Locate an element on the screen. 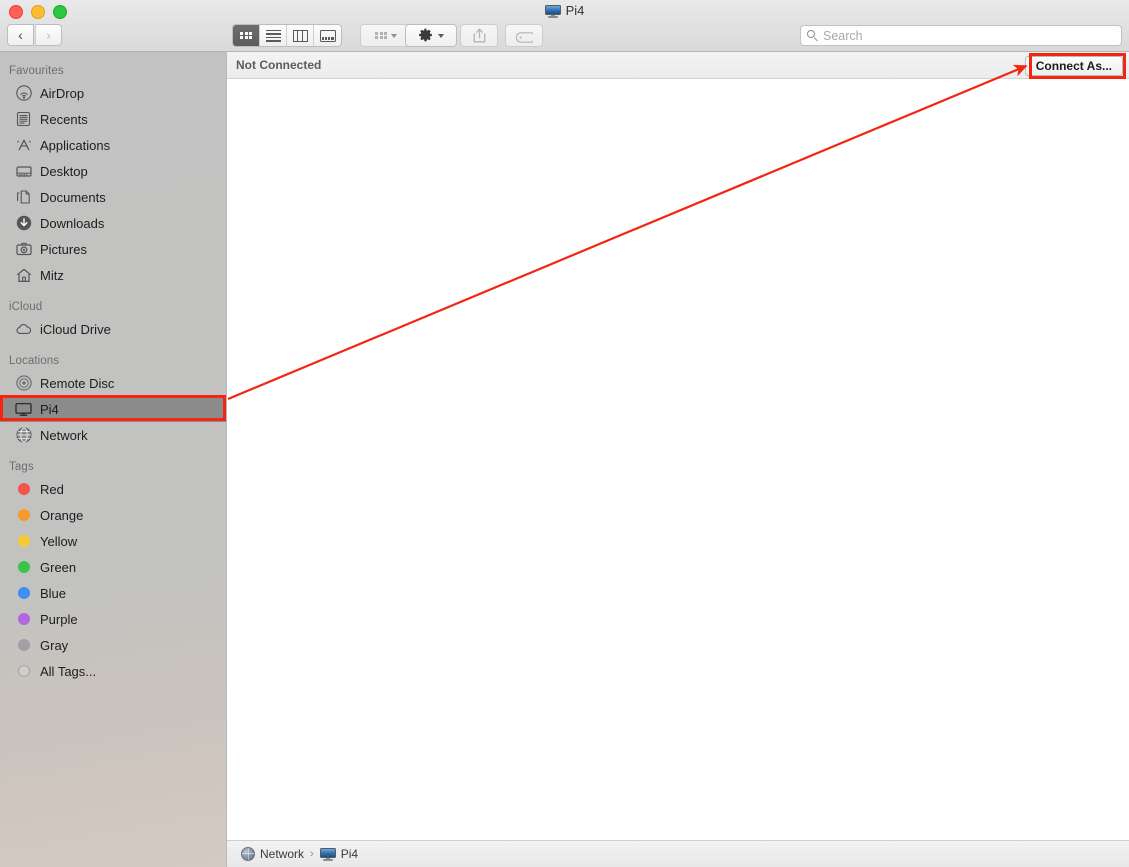 This screenshot has height=867, width=1129. window-controls is located at coordinates (38, 12).